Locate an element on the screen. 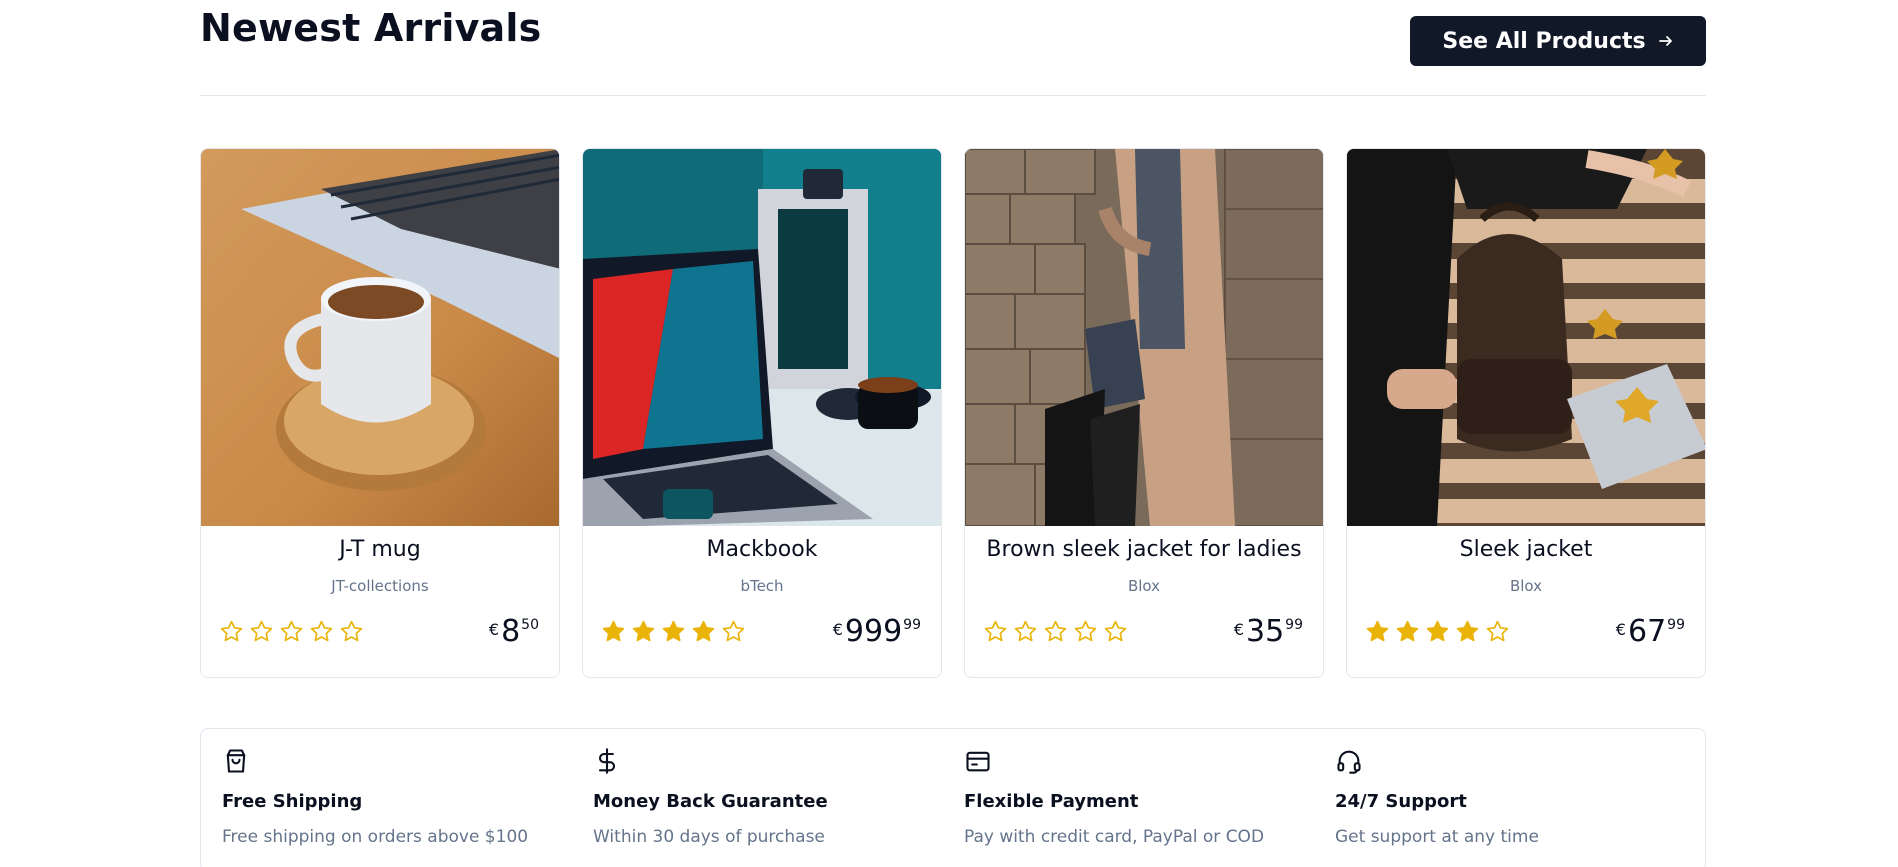 The width and height of the screenshot is (1898, 867). feature-title: Free Shipping is located at coordinates (292, 801).